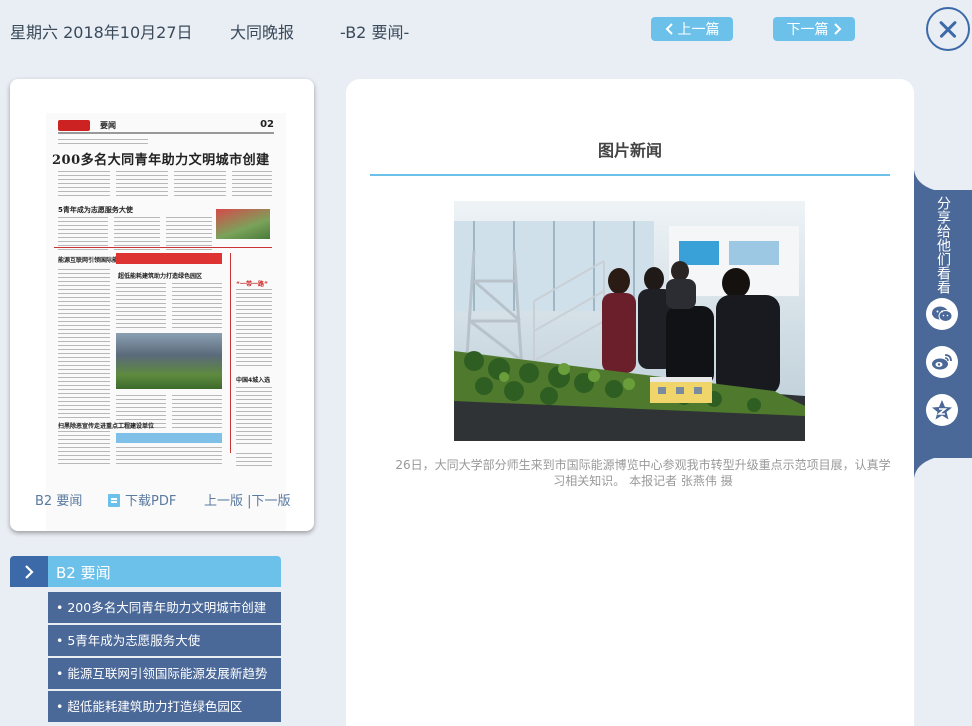  I want to click on prev-article-label: 上一篇, so click(698, 30).